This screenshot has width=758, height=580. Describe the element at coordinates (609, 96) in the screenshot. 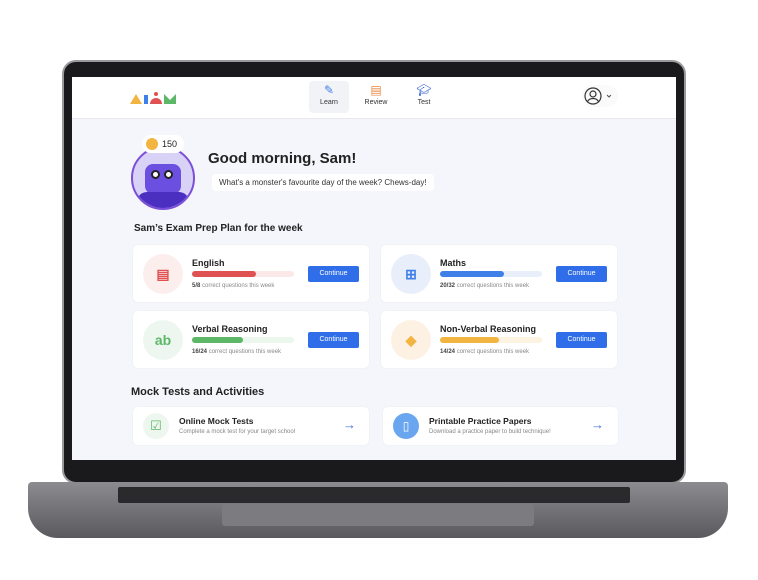

I see `chevron-down-icon` at that location.